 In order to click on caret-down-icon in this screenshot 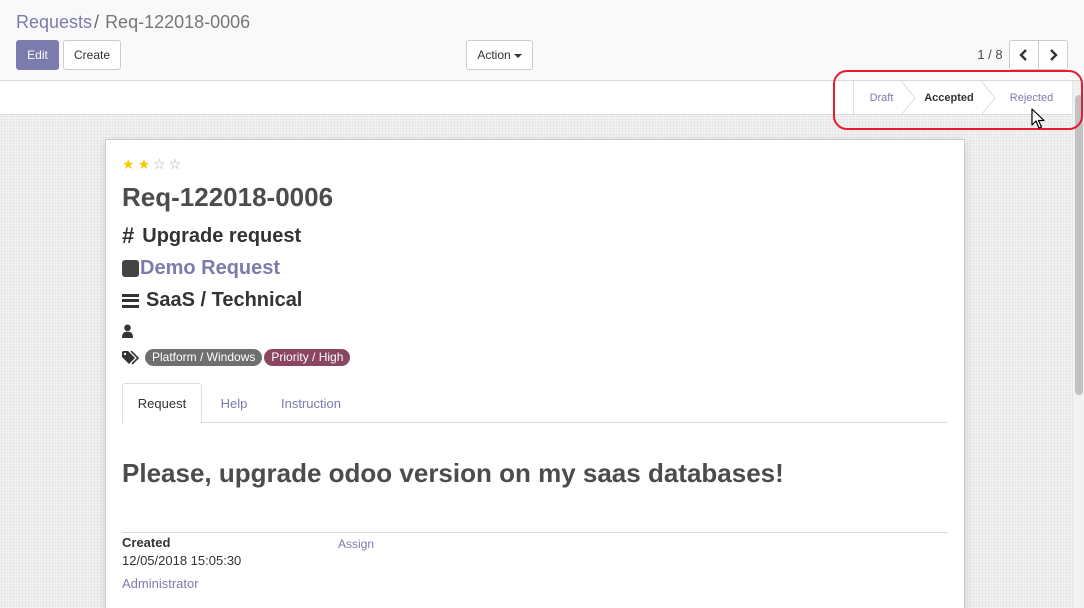, I will do `click(517, 56)`.